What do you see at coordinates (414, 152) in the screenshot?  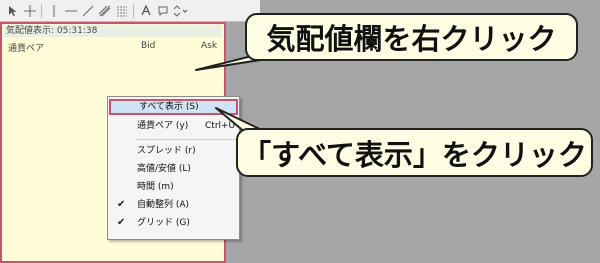 I see `callout-show-all: 「すべて表示」をクリック` at bounding box center [414, 152].